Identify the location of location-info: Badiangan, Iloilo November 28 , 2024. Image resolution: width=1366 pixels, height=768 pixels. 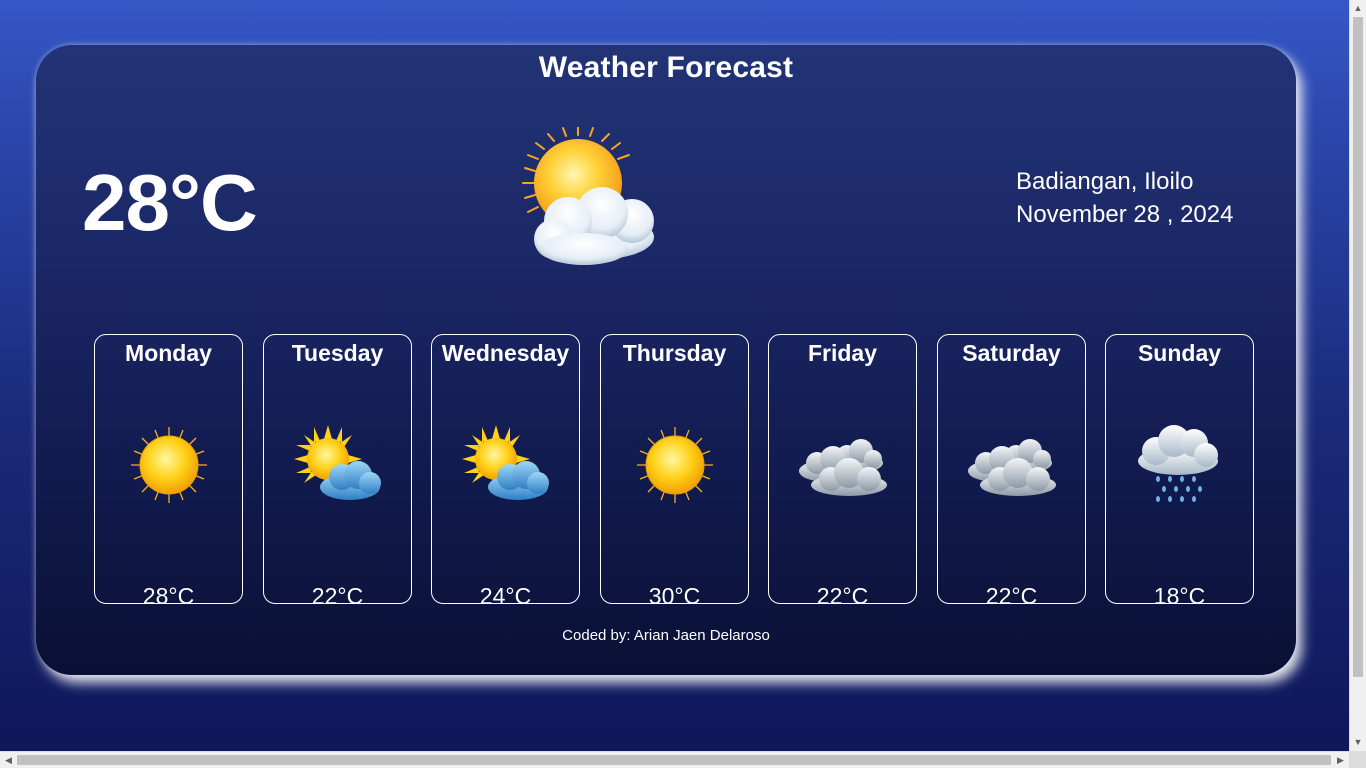
(1124, 198).